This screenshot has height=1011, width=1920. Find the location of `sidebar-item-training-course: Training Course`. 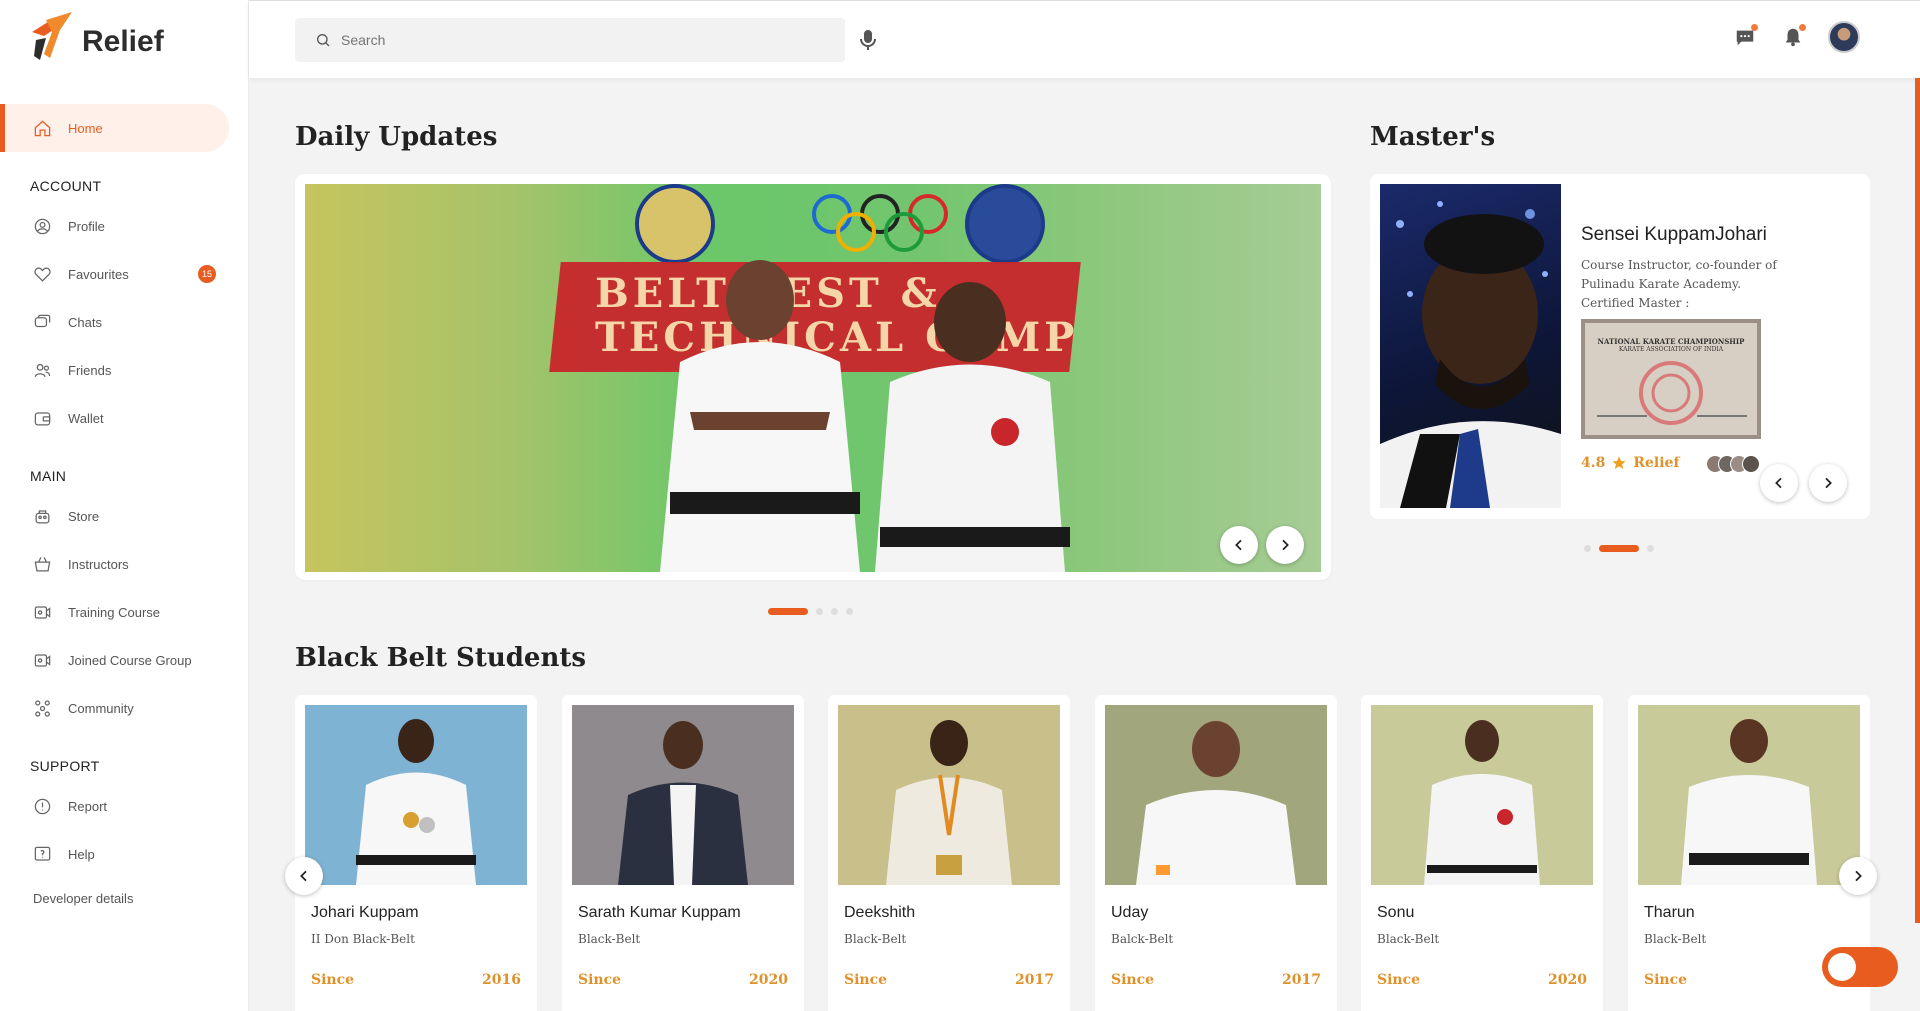

sidebar-item-training-course: Training Course is located at coordinates (124, 612).